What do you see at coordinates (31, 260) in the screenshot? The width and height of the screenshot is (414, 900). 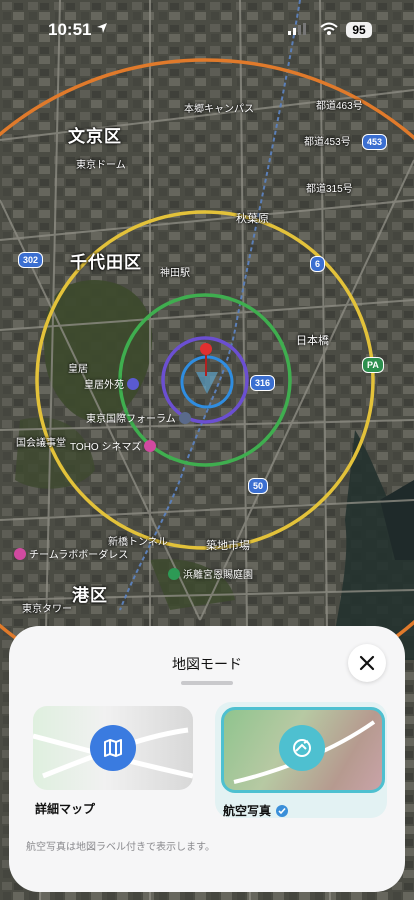 I see `route-shield-302: 302` at bounding box center [31, 260].